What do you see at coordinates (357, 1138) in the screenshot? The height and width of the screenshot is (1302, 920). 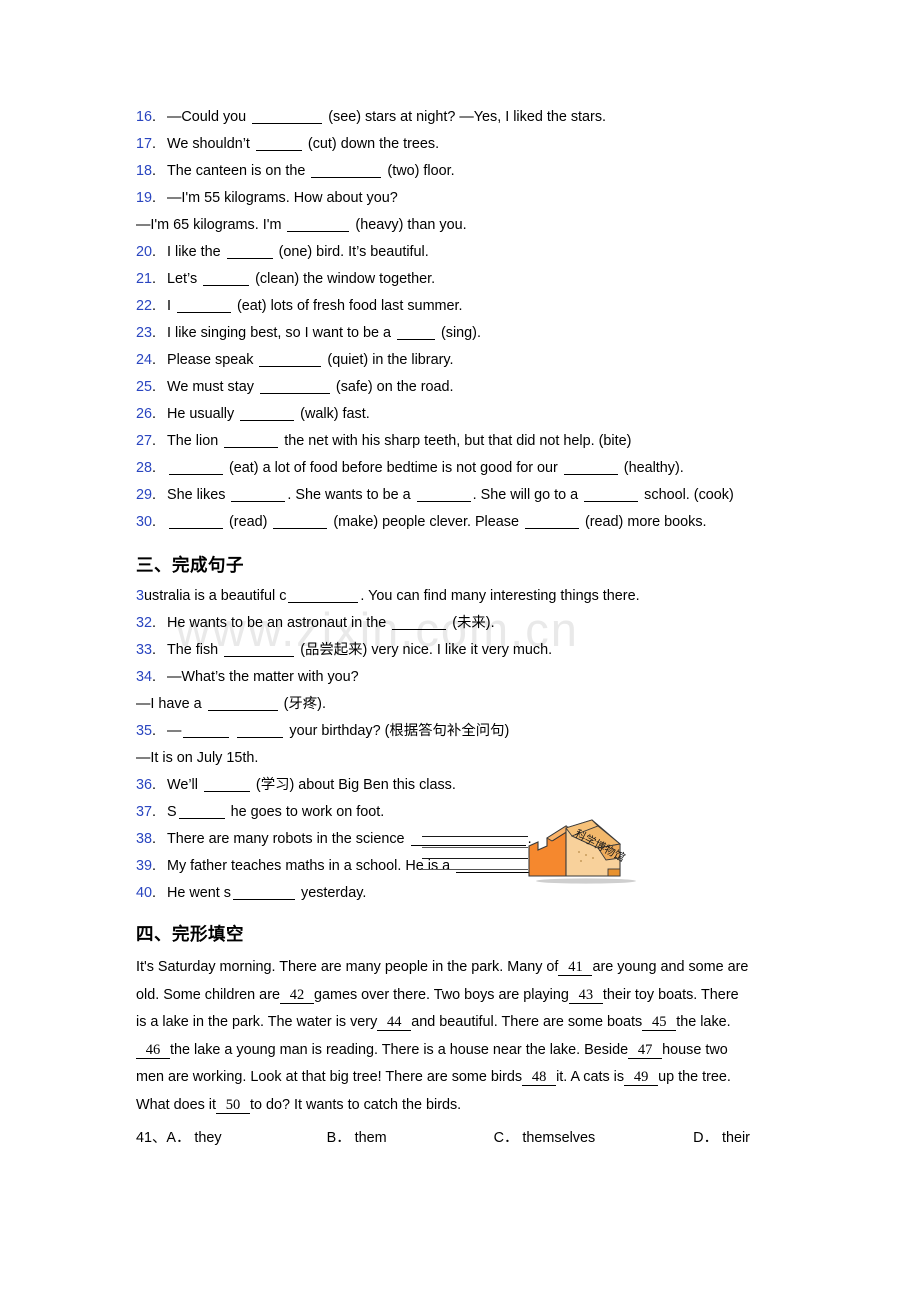 I see `answer-option-B: B． them` at bounding box center [357, 1138].